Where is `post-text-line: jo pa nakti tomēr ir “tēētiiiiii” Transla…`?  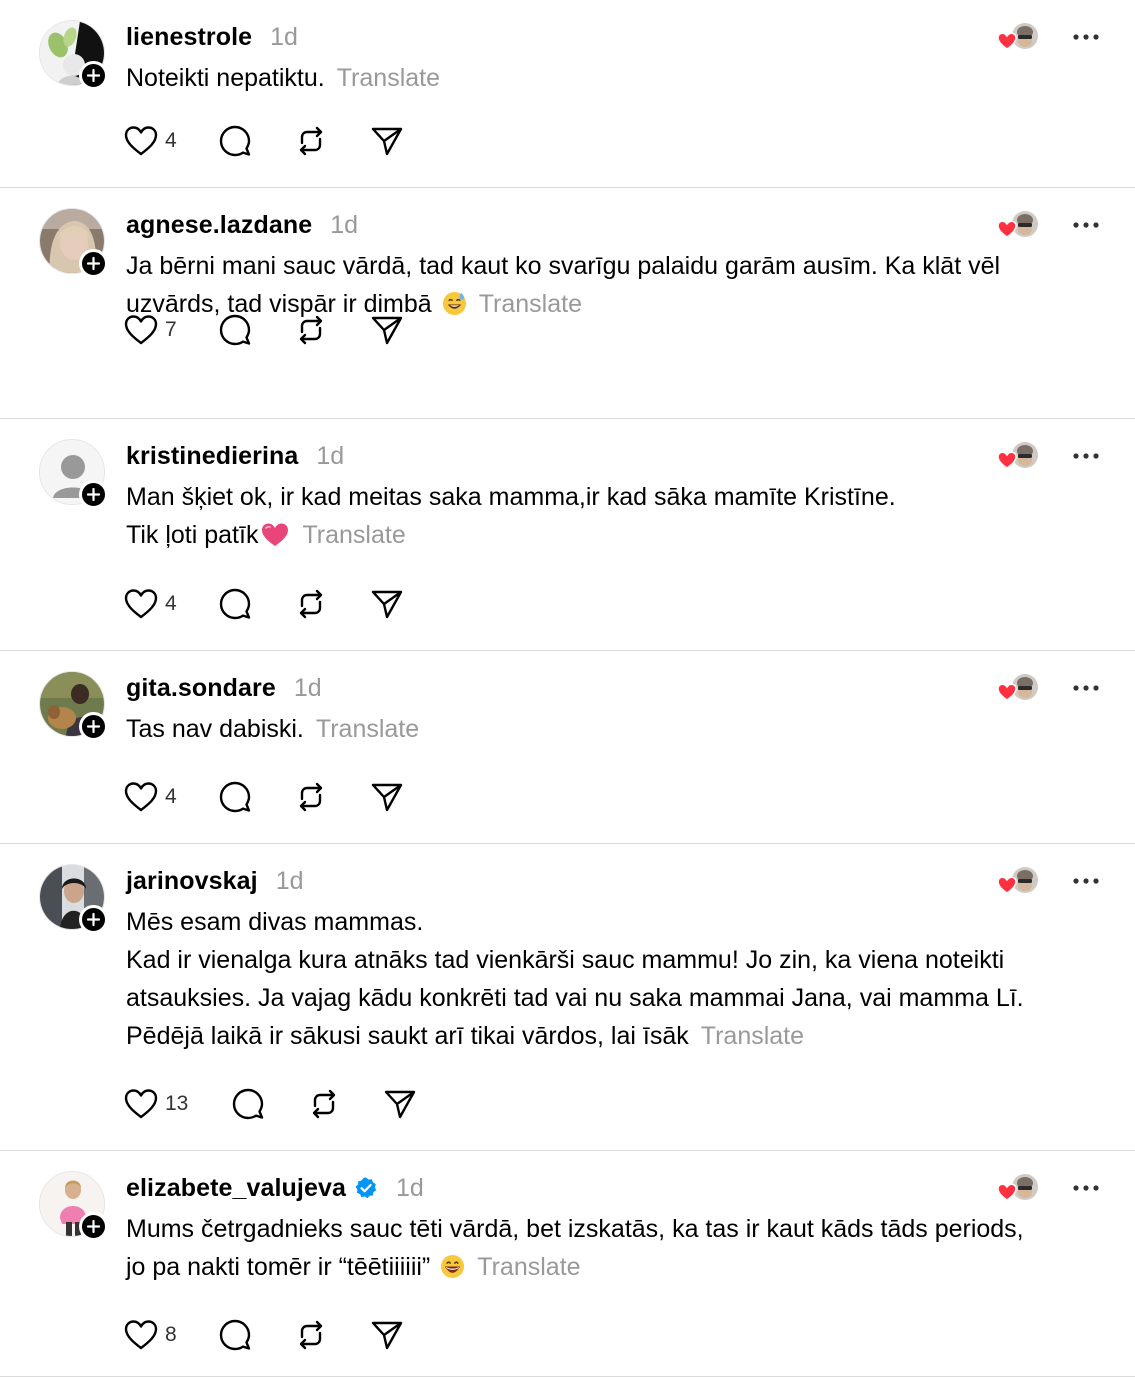 post-text-line: jo pa nakti tomēr ir “tēētiiiiii” Transla… is located at coordinates (606, 1267).